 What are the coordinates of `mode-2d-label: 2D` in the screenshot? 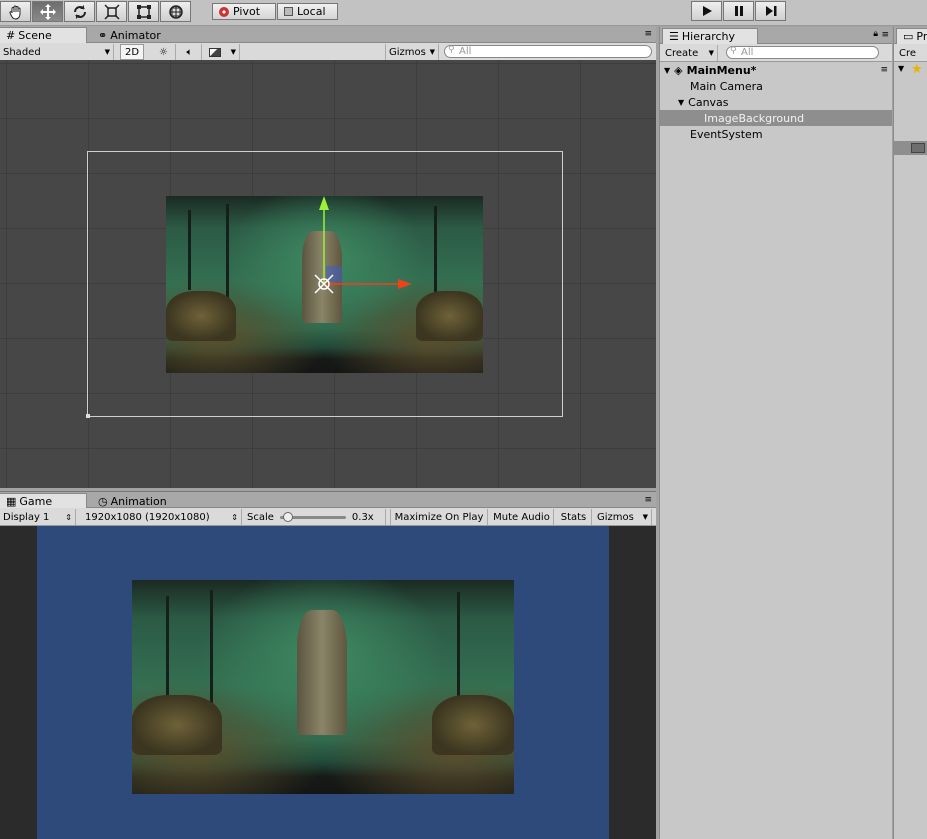 It's located at (132, 52).